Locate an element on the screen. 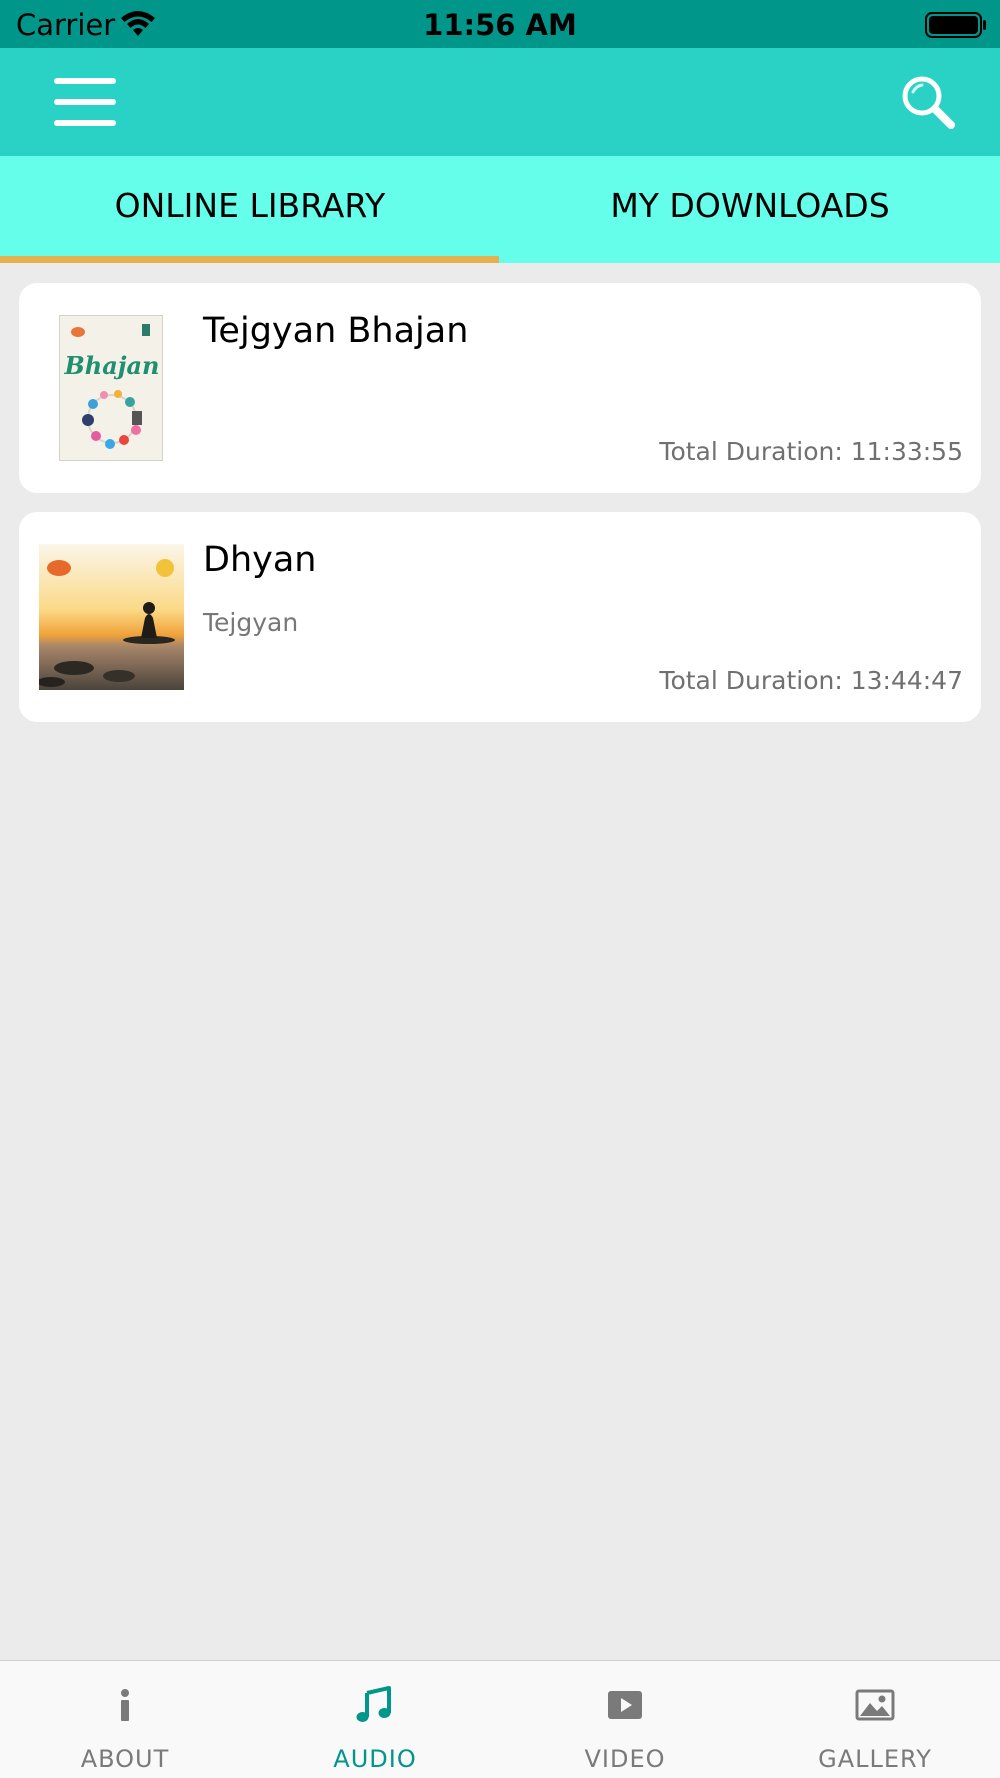  album-cover-bhajan: Bhajan is located at coordinates (111, 388).